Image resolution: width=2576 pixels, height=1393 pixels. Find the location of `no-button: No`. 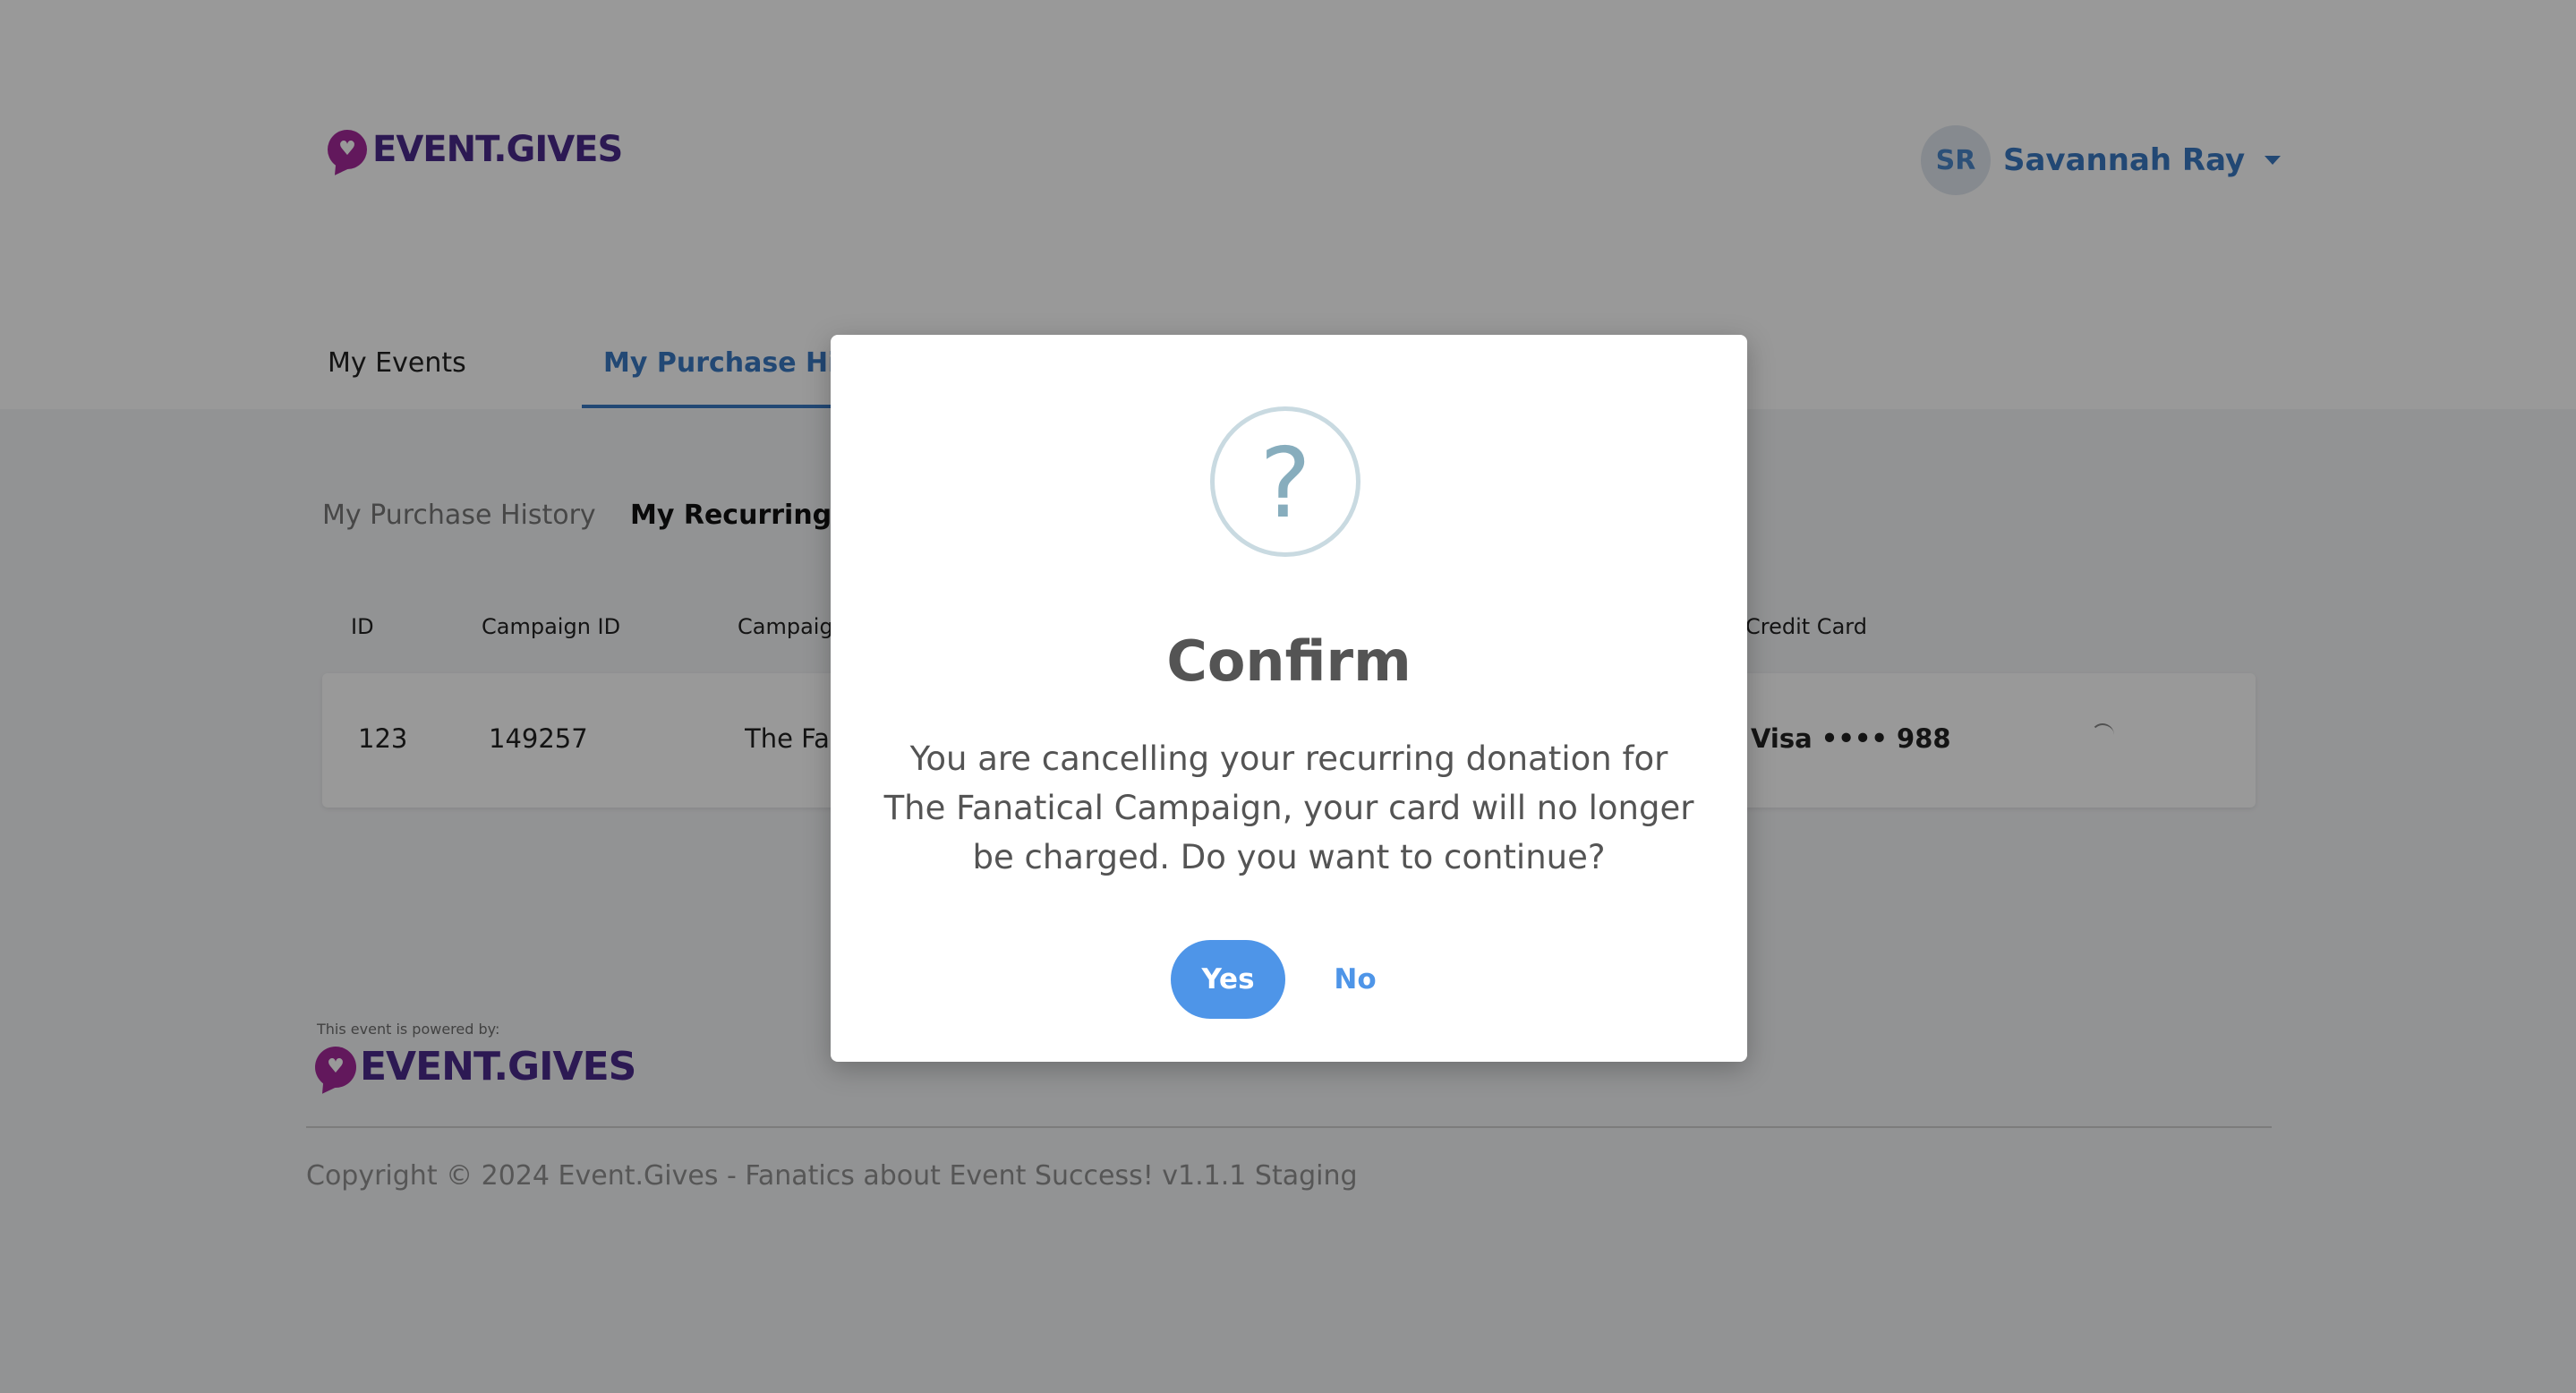

no-button: No is located at coordinates (1355, 979).